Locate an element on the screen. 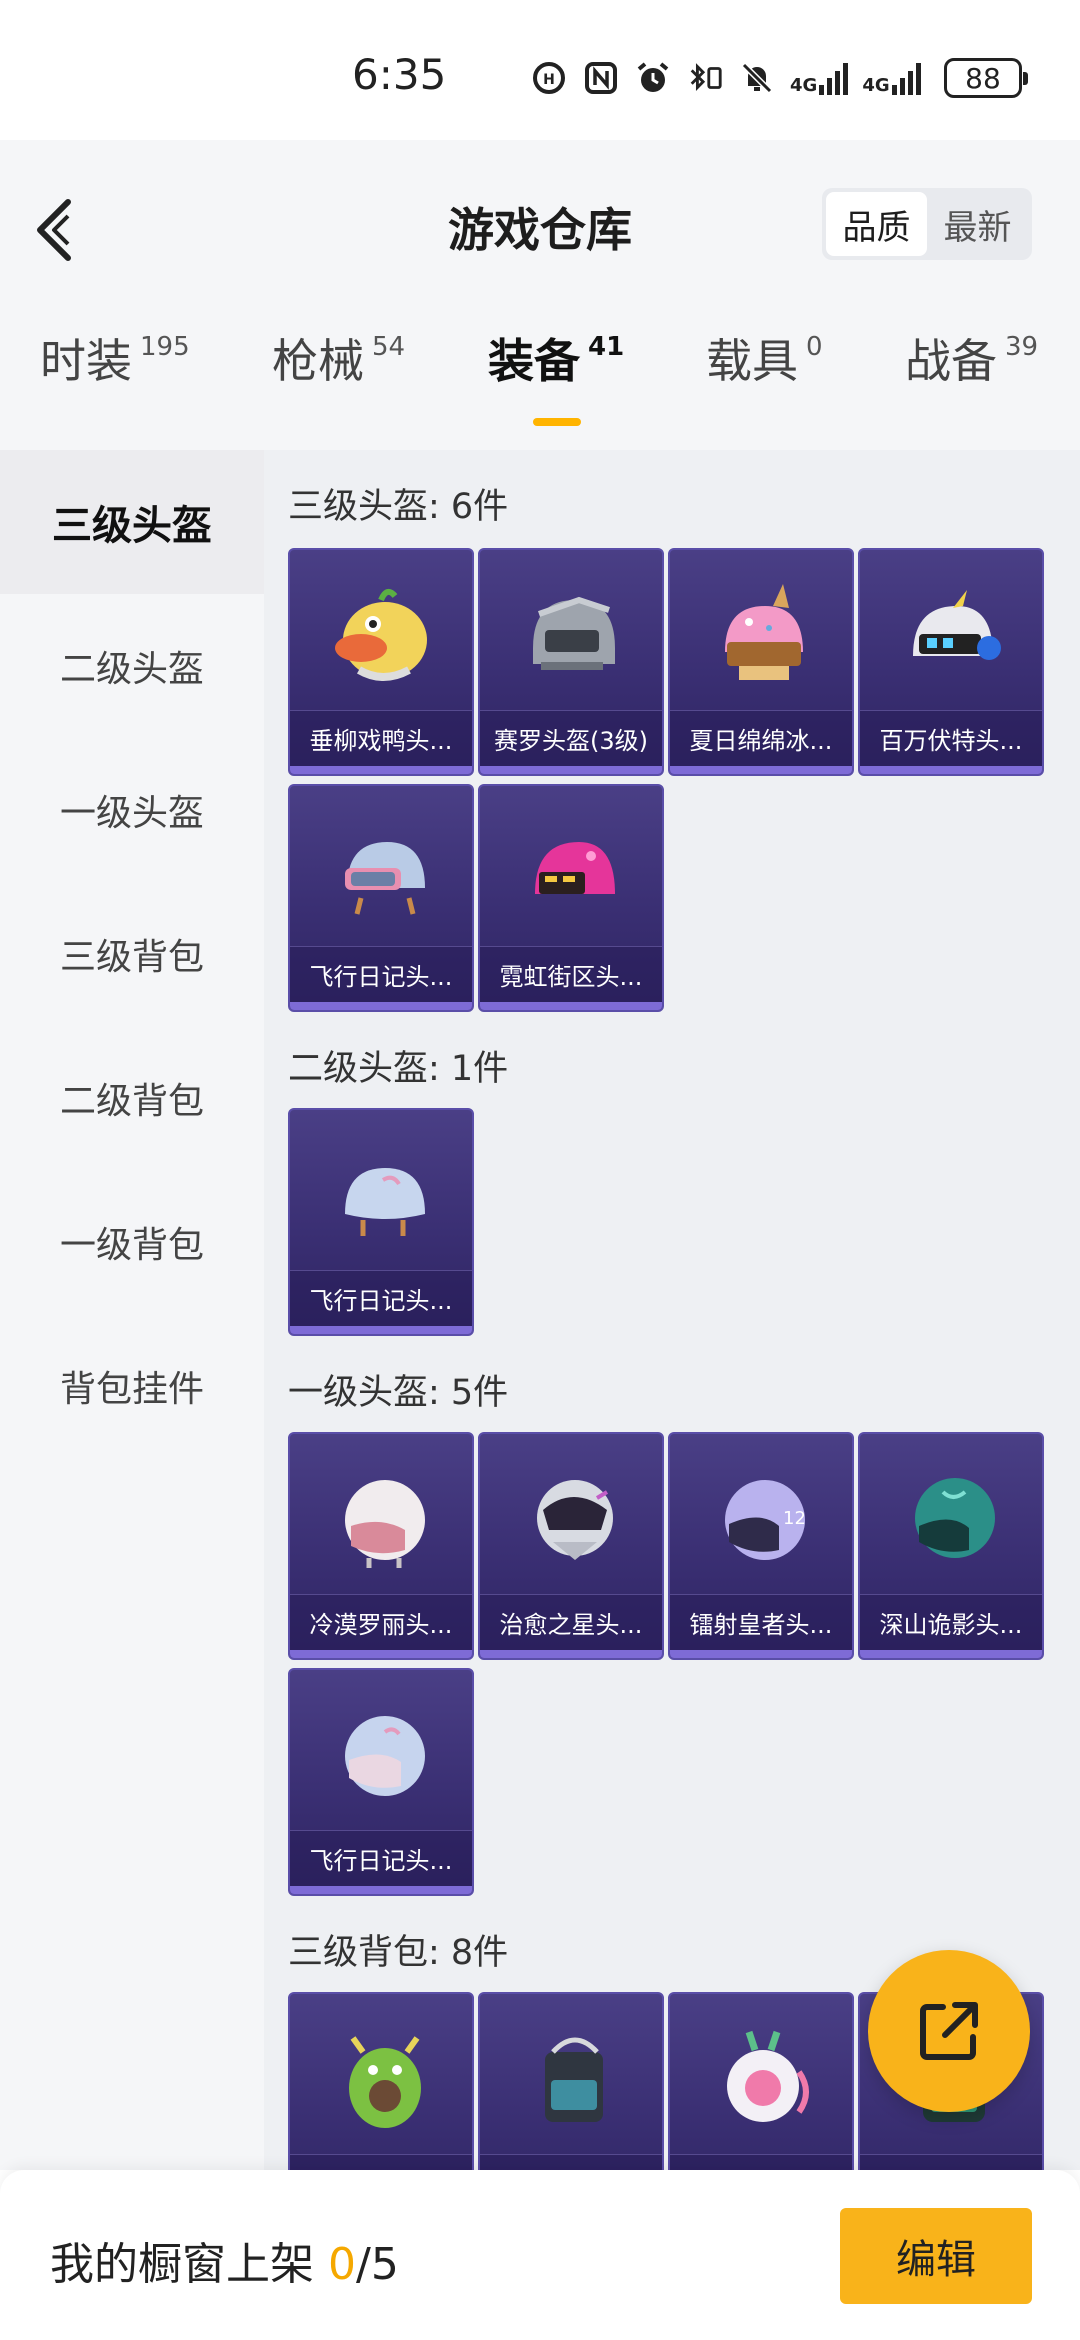  tab-label: 装备 is located at coordinates (534, 361).